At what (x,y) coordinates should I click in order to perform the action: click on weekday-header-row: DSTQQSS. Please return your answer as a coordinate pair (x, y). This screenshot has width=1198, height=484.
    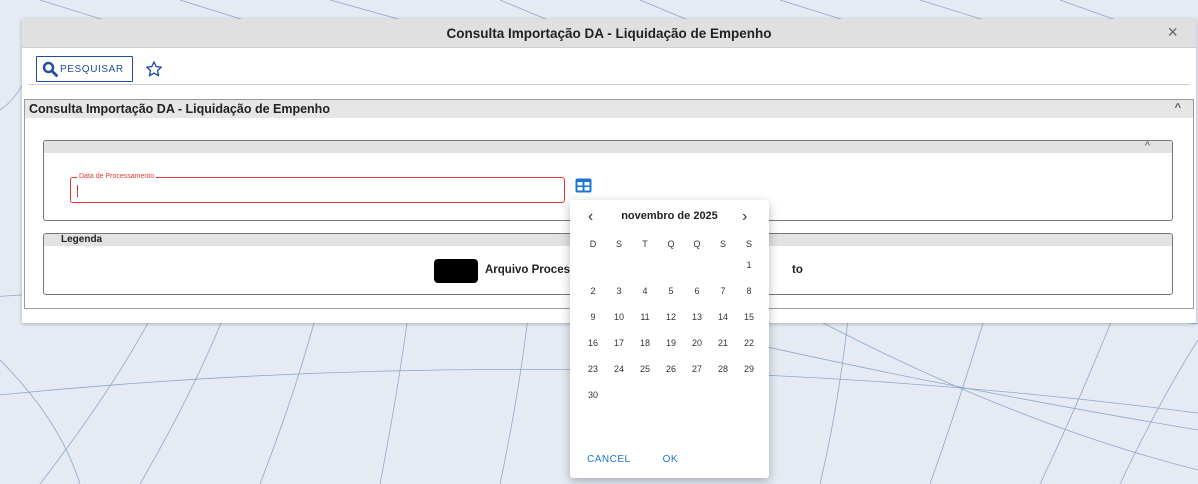
    Looking at the image, I should click on (671, 244).